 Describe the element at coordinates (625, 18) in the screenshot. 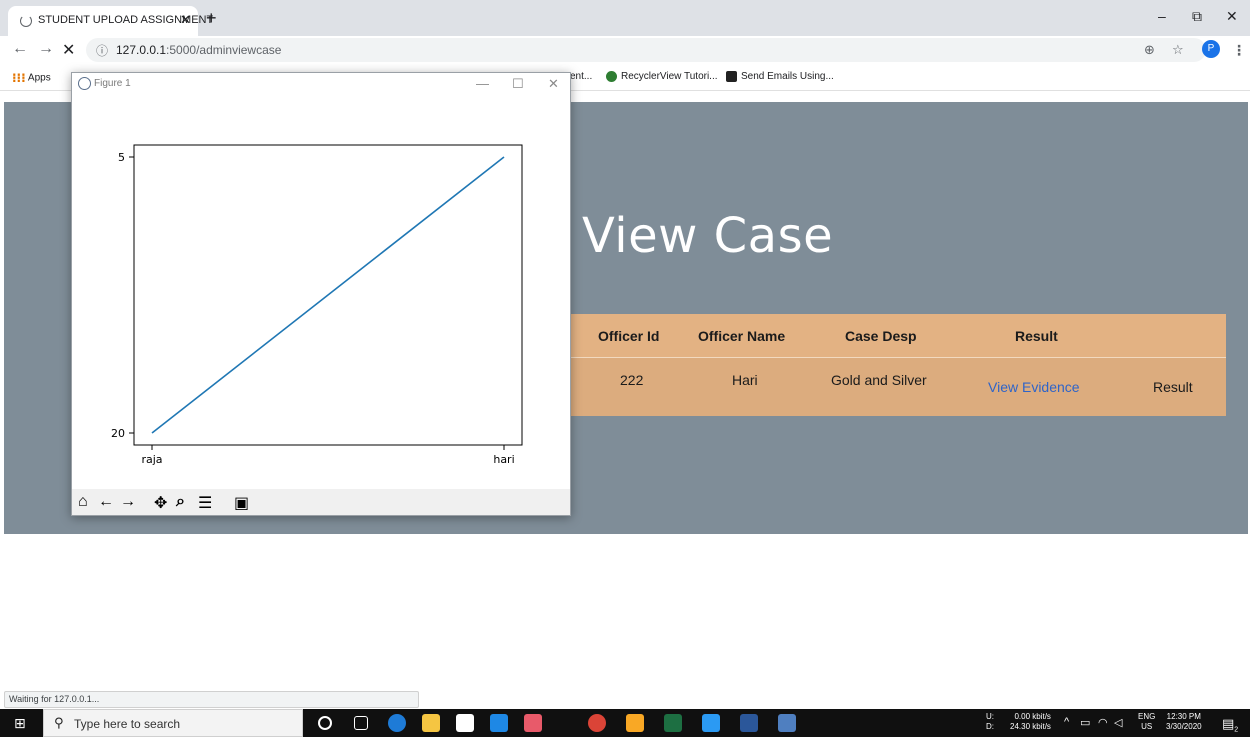

I see `tab-strip: STUDENT UPLOAD ASSIGNMENT ✕ + – ⧉ ✕` at that location.